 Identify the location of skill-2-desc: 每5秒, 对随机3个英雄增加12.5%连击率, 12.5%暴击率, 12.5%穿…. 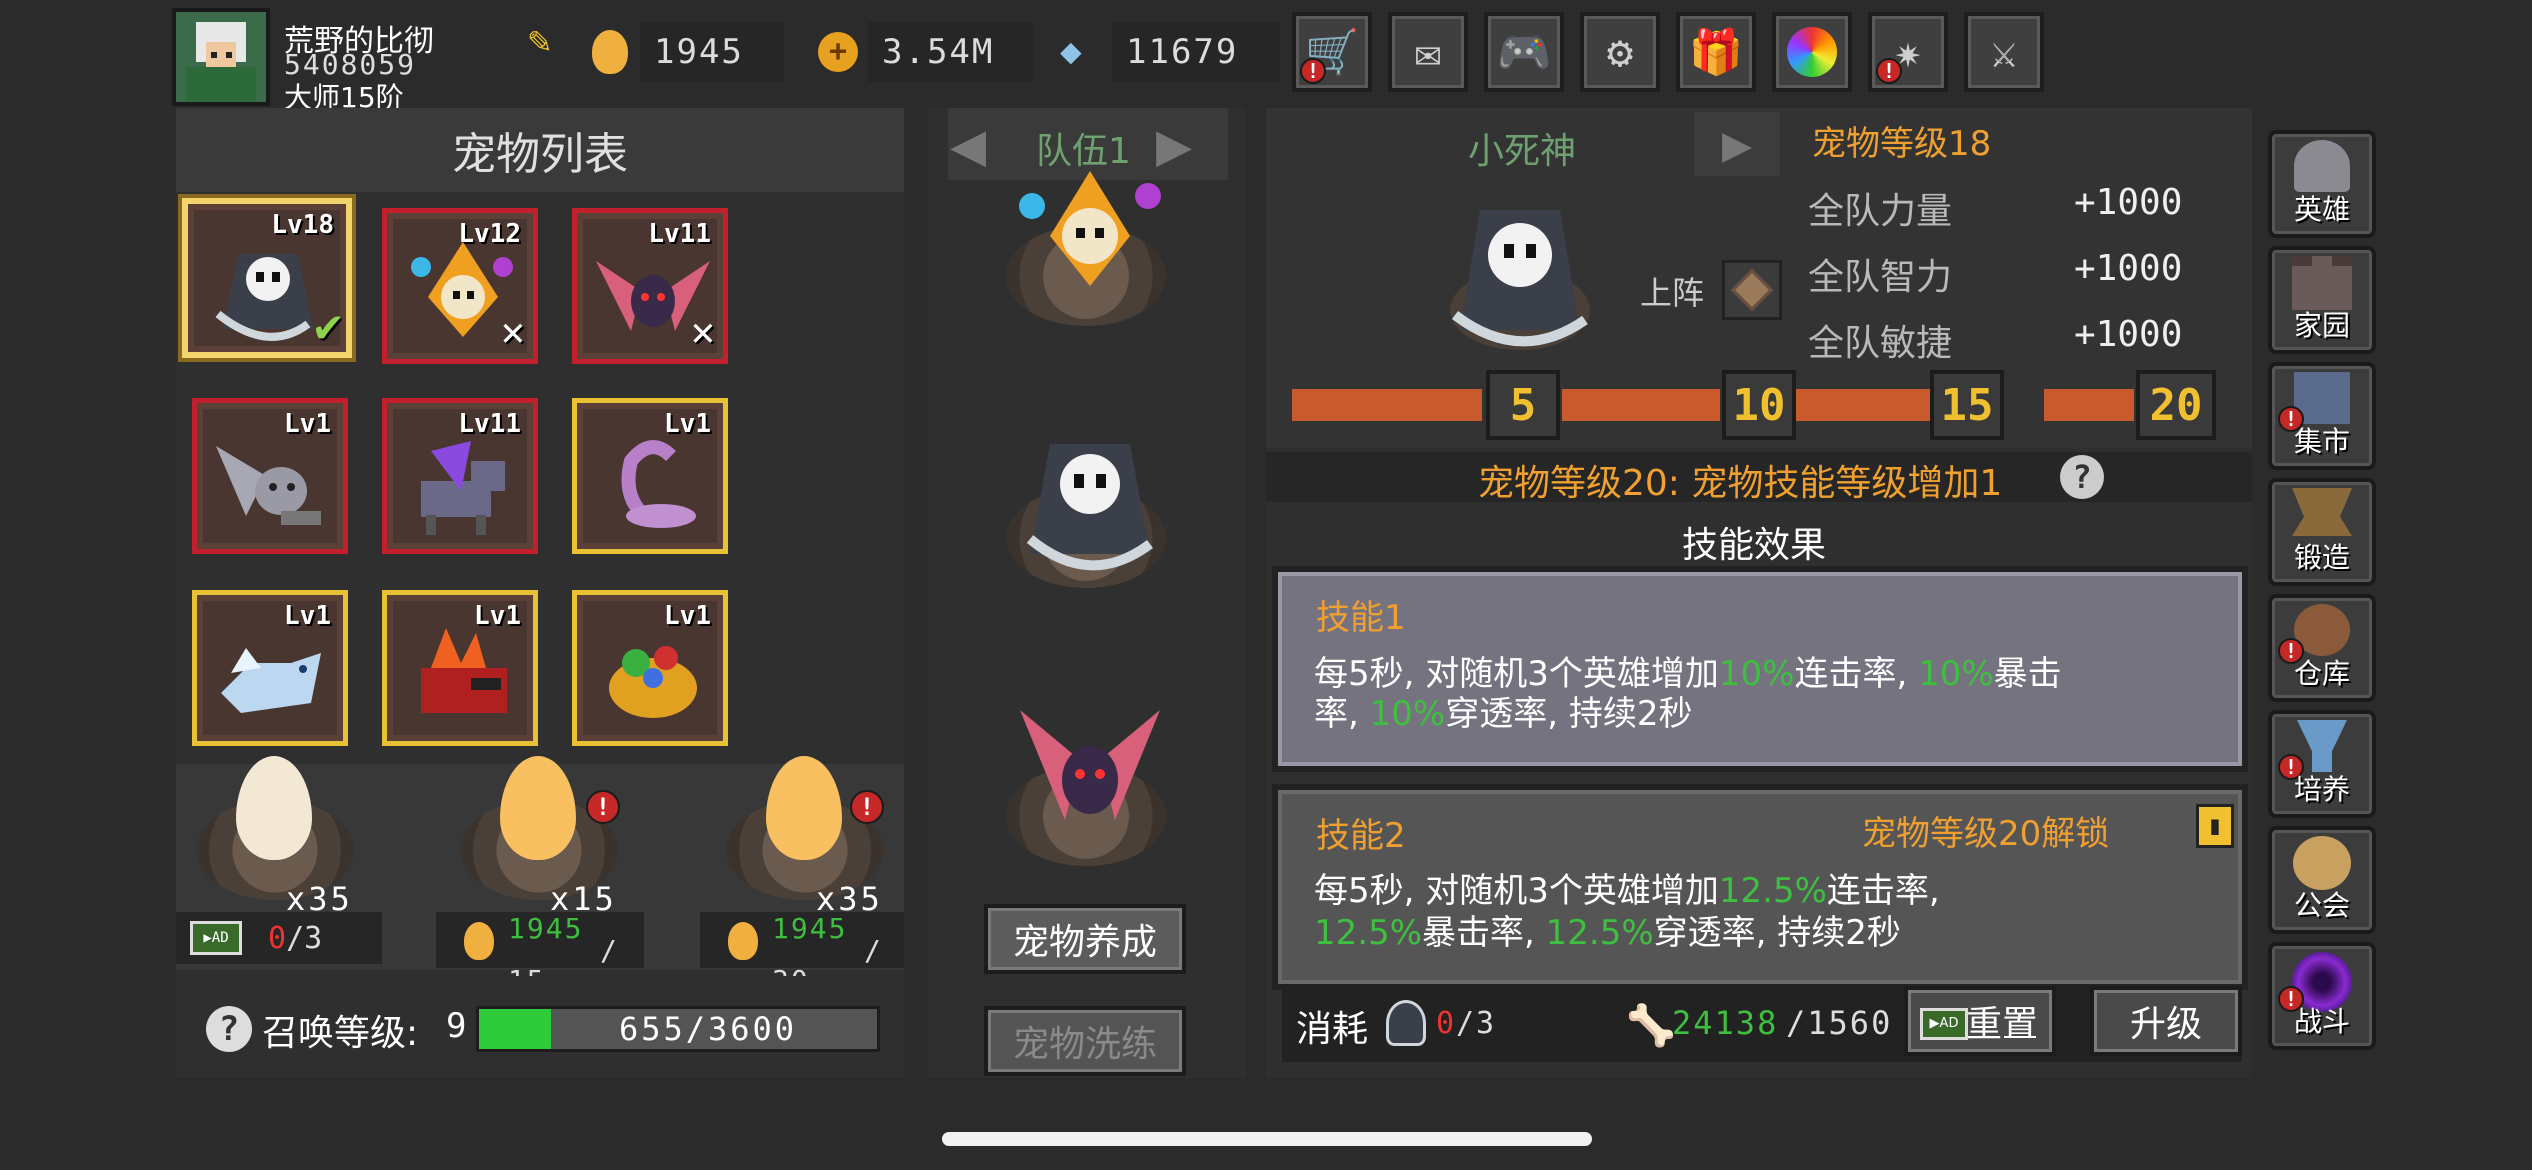
(1764, 912).